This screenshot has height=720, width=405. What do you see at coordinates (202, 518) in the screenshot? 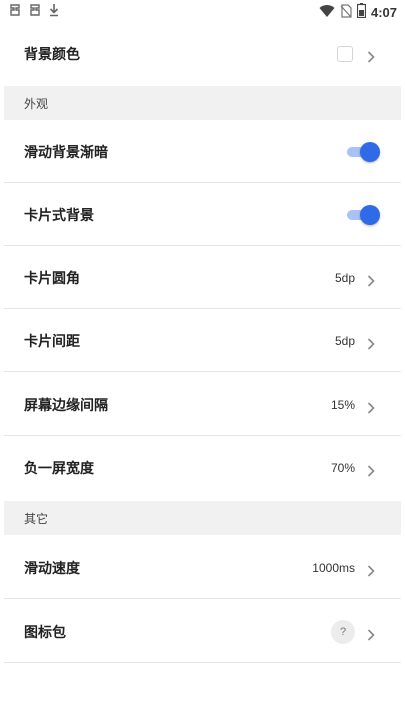
I see `section-other: 其它` at bounding box center [202, 518].